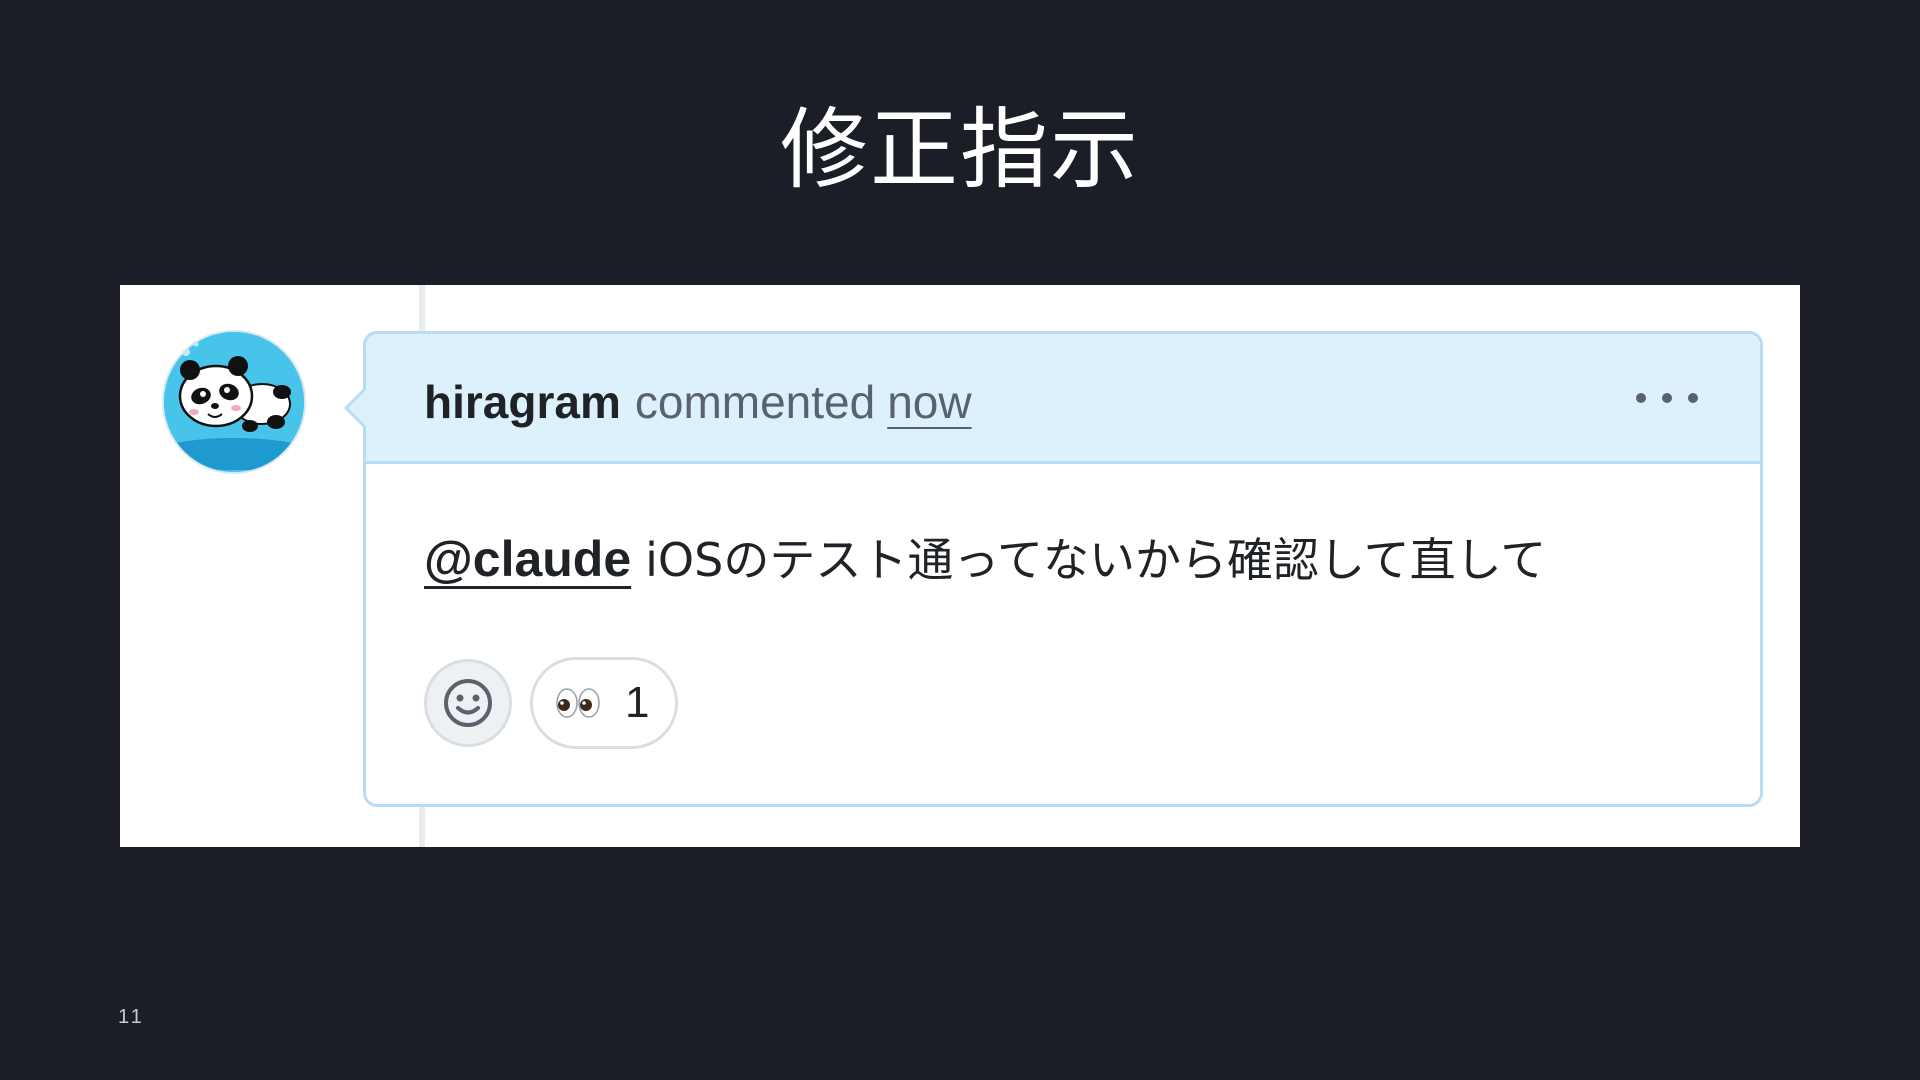 Image resolution: width=1920 pixels, height=1080 pixels. I want to click on smiley-icon, so click(468, 703).